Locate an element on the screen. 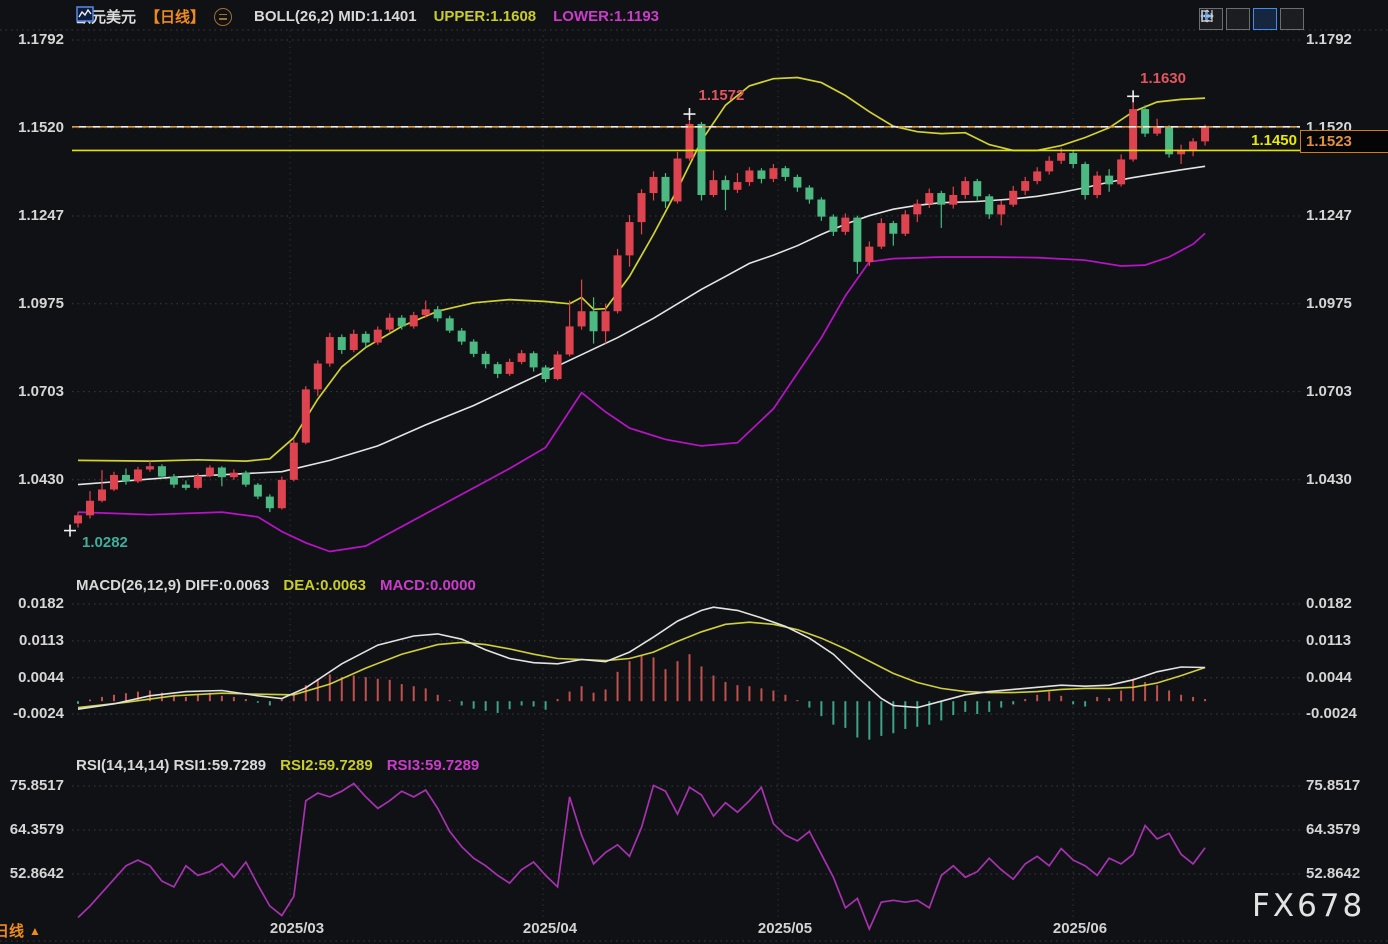  timeframe-selector: 日线 ▲ is located at coordinates (20, 930).